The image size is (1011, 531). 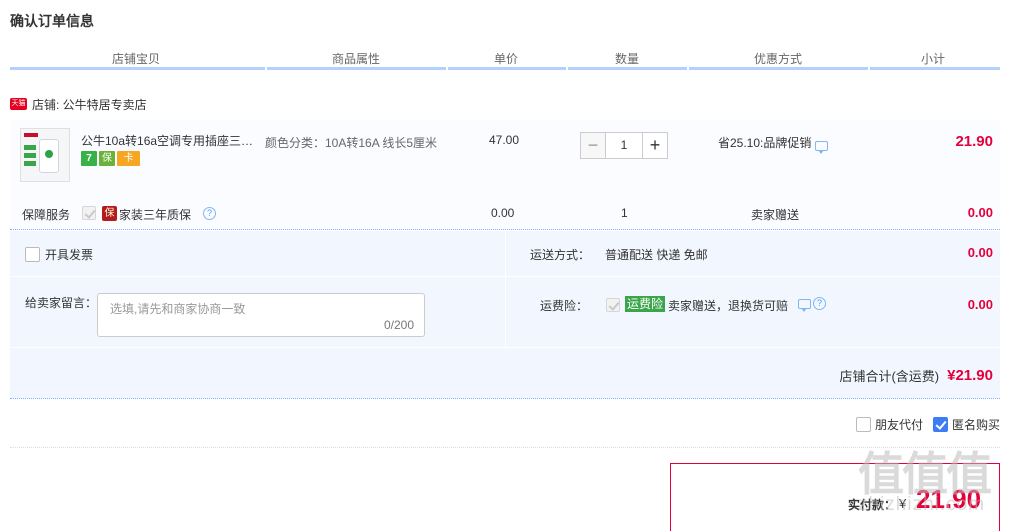 I want to click on invoice-option: 开具发票, so click(x=59, y=254).